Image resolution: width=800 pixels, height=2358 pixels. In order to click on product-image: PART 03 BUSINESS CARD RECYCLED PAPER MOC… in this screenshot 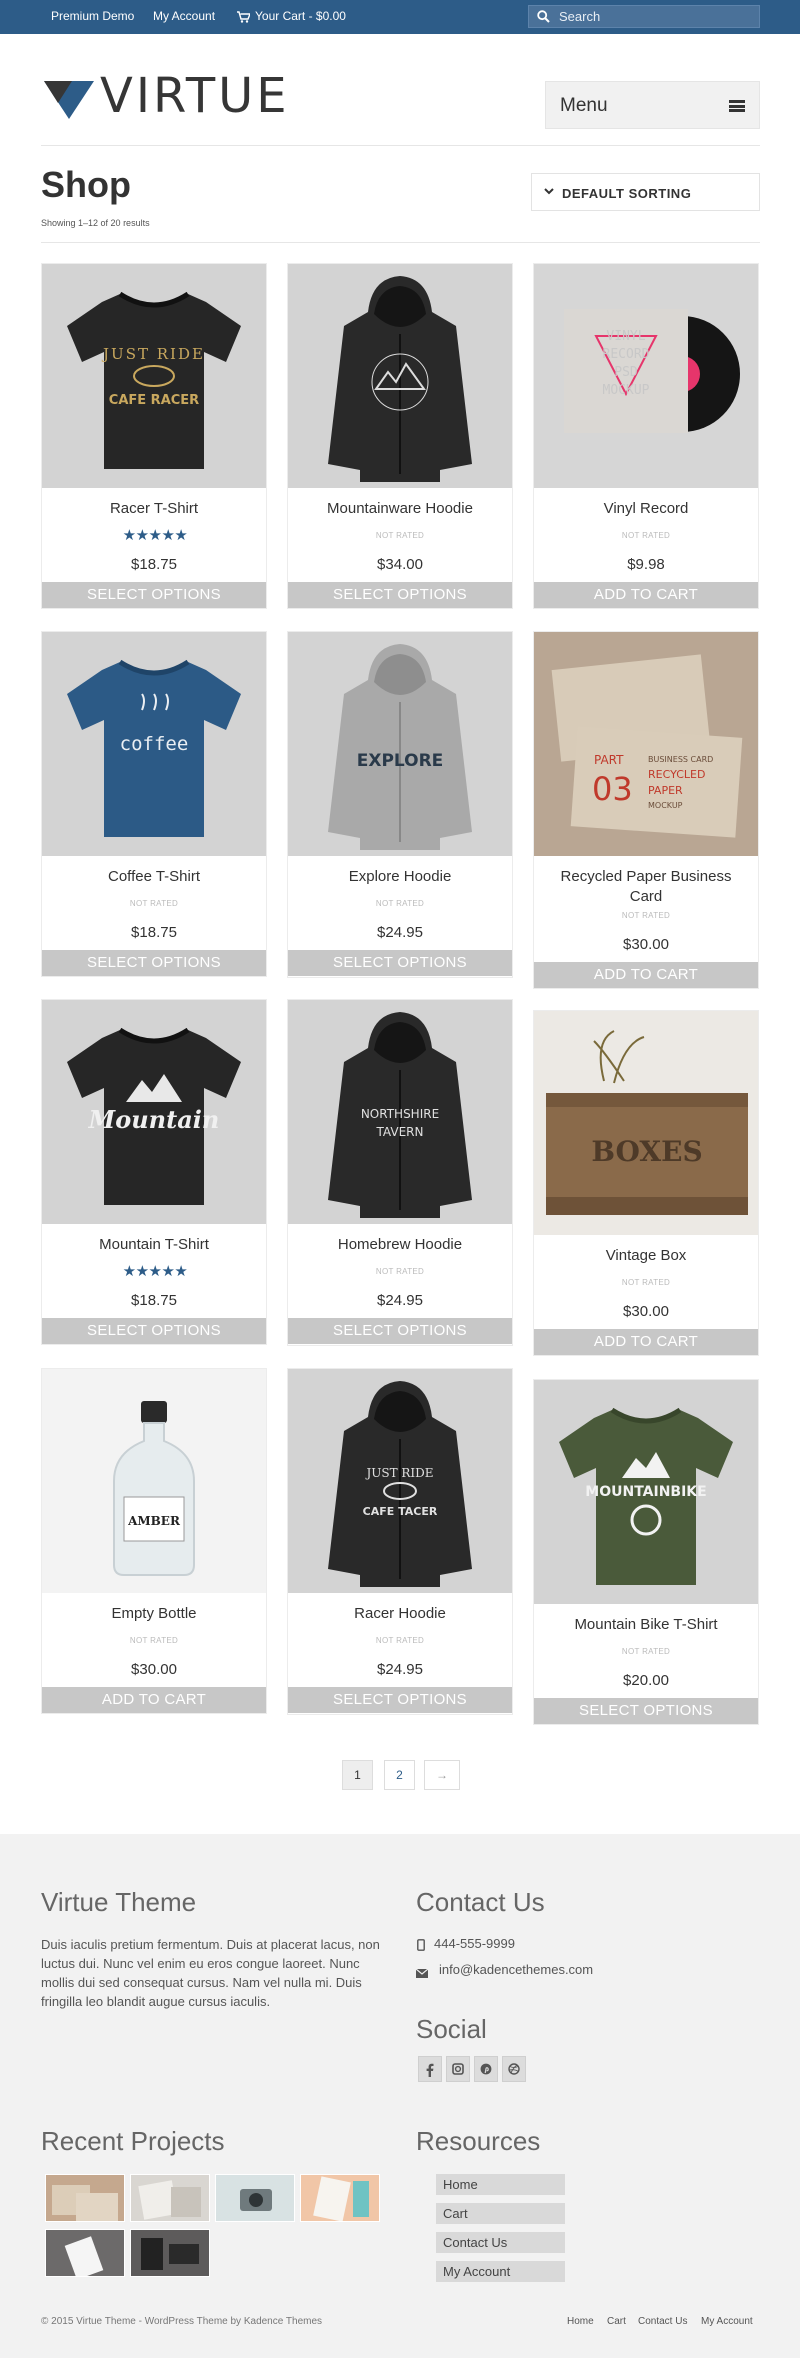, I will do `click(646, 744)`.